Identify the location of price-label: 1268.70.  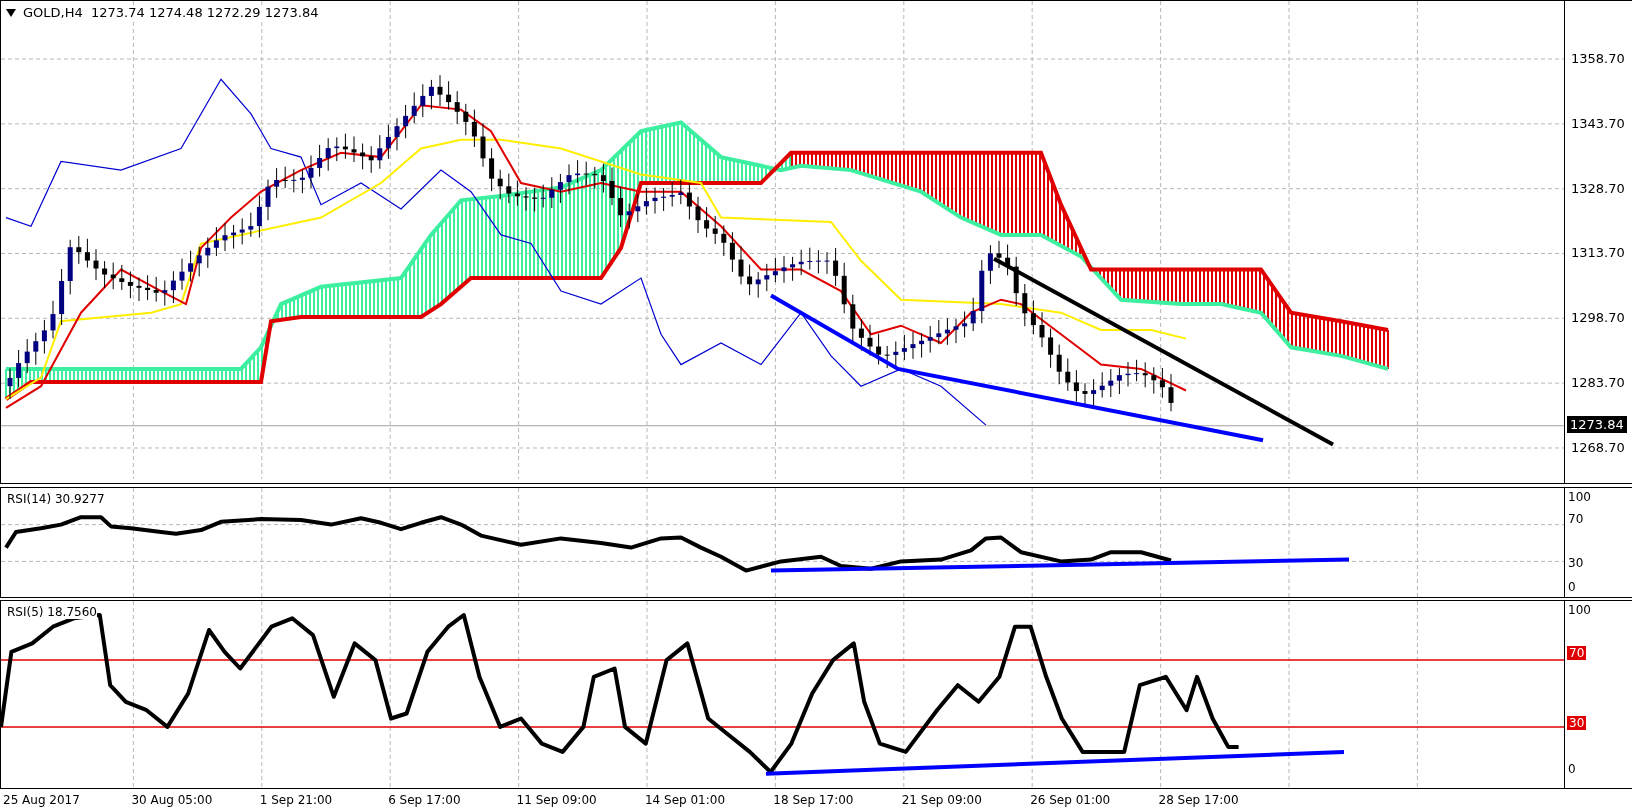
(1597, 447).